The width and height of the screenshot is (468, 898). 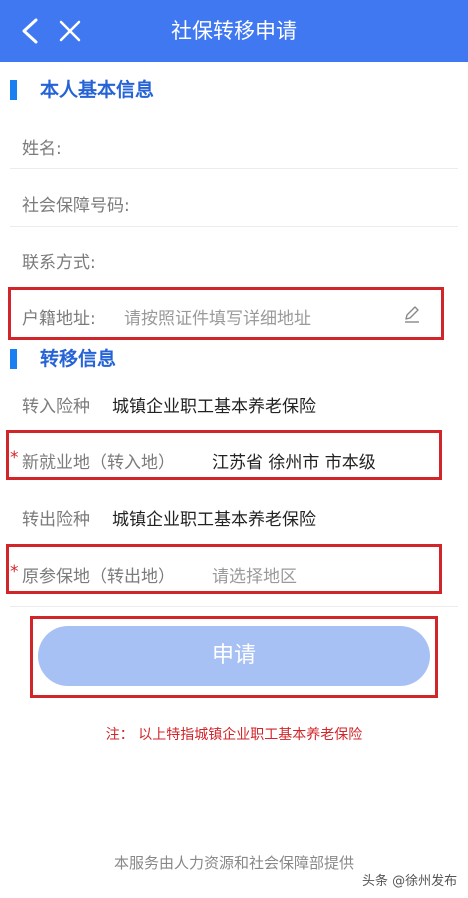 I want to click on in-insurance-label: 转入险种, so click(x=56, y=407).